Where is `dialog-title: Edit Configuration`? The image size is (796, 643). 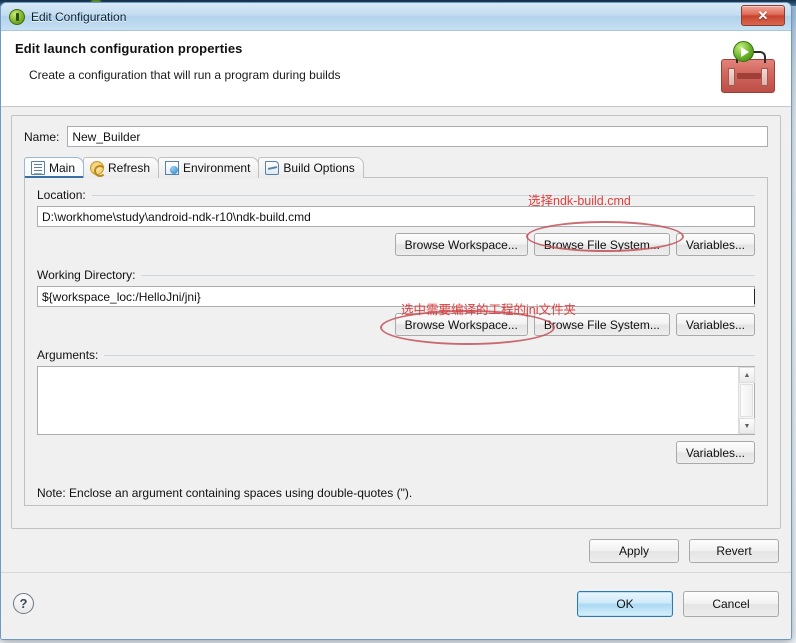 dialog-title: Edit Configuration is located at coordinates (79, 16).